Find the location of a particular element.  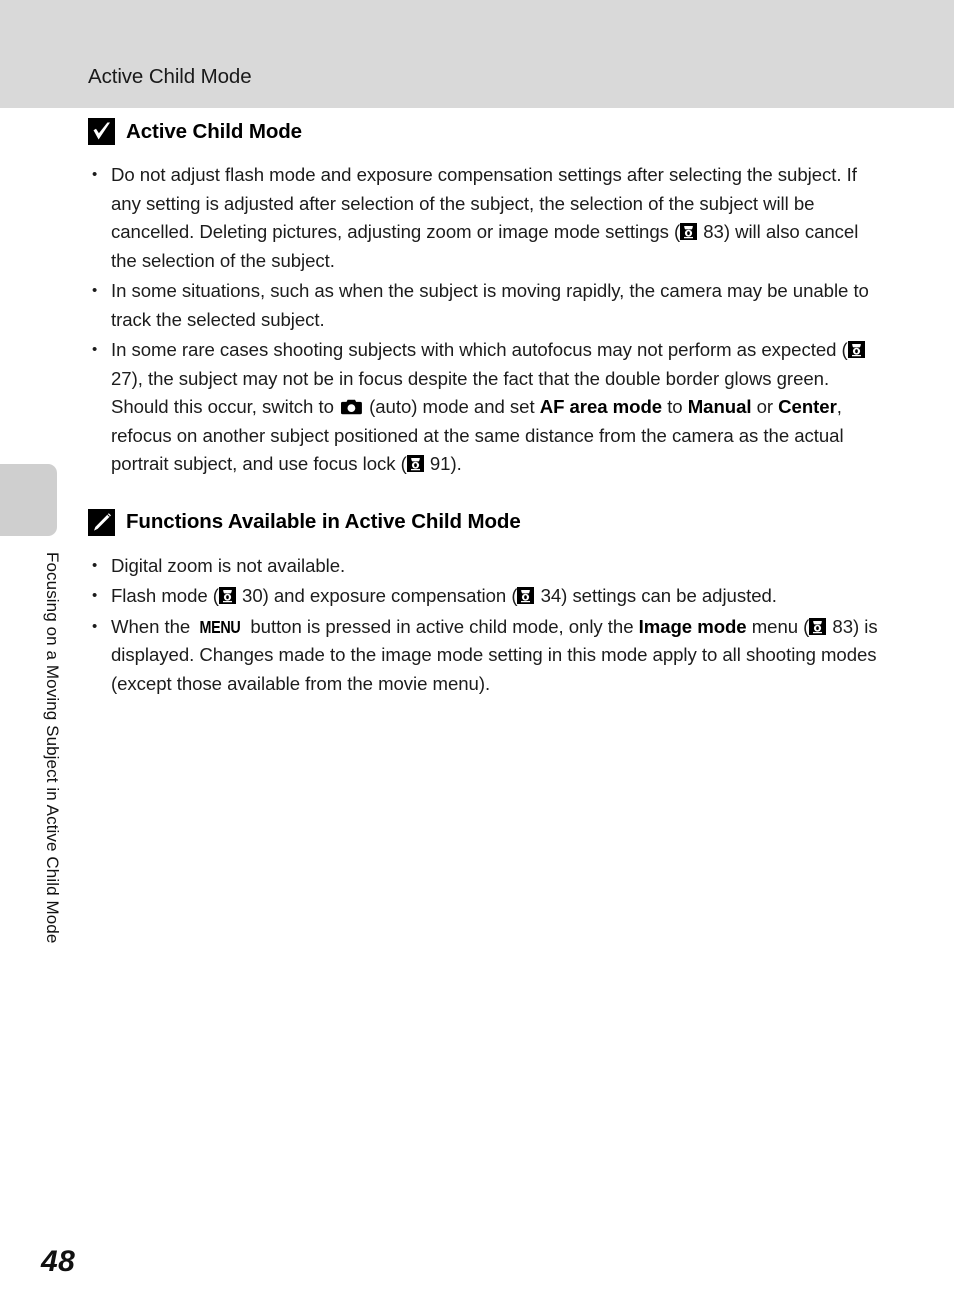

section-heading: Functions Available in Active Child Mode is located at coordinates (483, 522).